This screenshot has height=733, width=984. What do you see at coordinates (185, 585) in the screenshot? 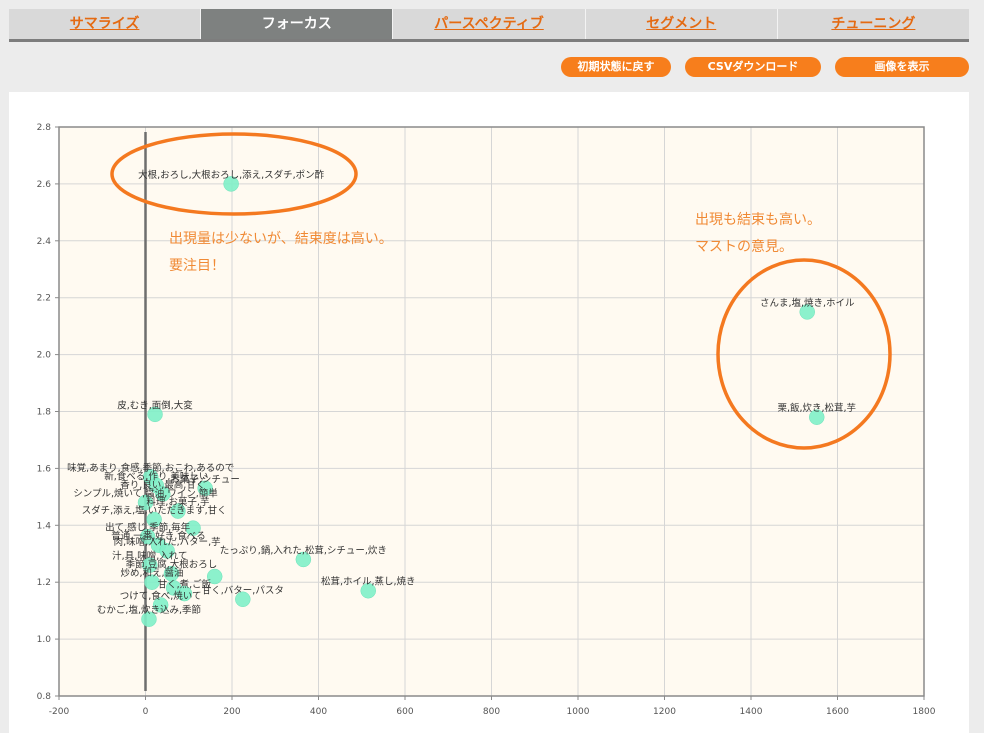
I see `point-label: 甘く,煮,ご飯` at bounding box center [185, 585].